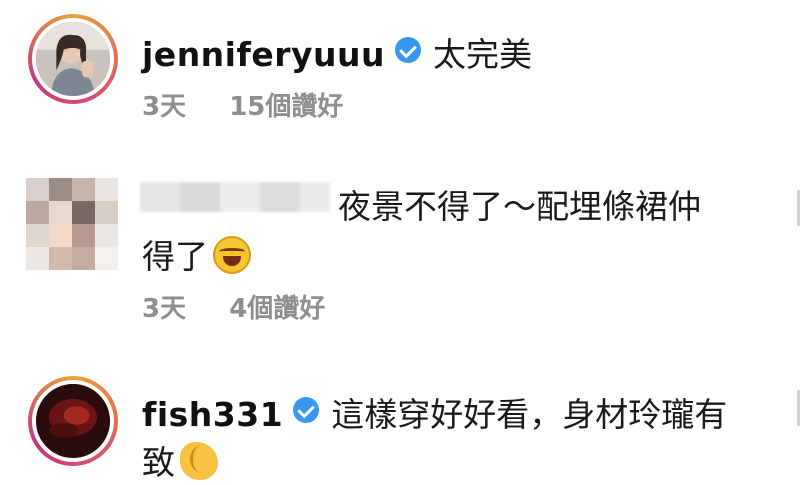 The image size is (800, 485). Describe the element at coordinates (461, 306) in the screenshot. I see `comment-meta: 3天 4個讚好` at that location.